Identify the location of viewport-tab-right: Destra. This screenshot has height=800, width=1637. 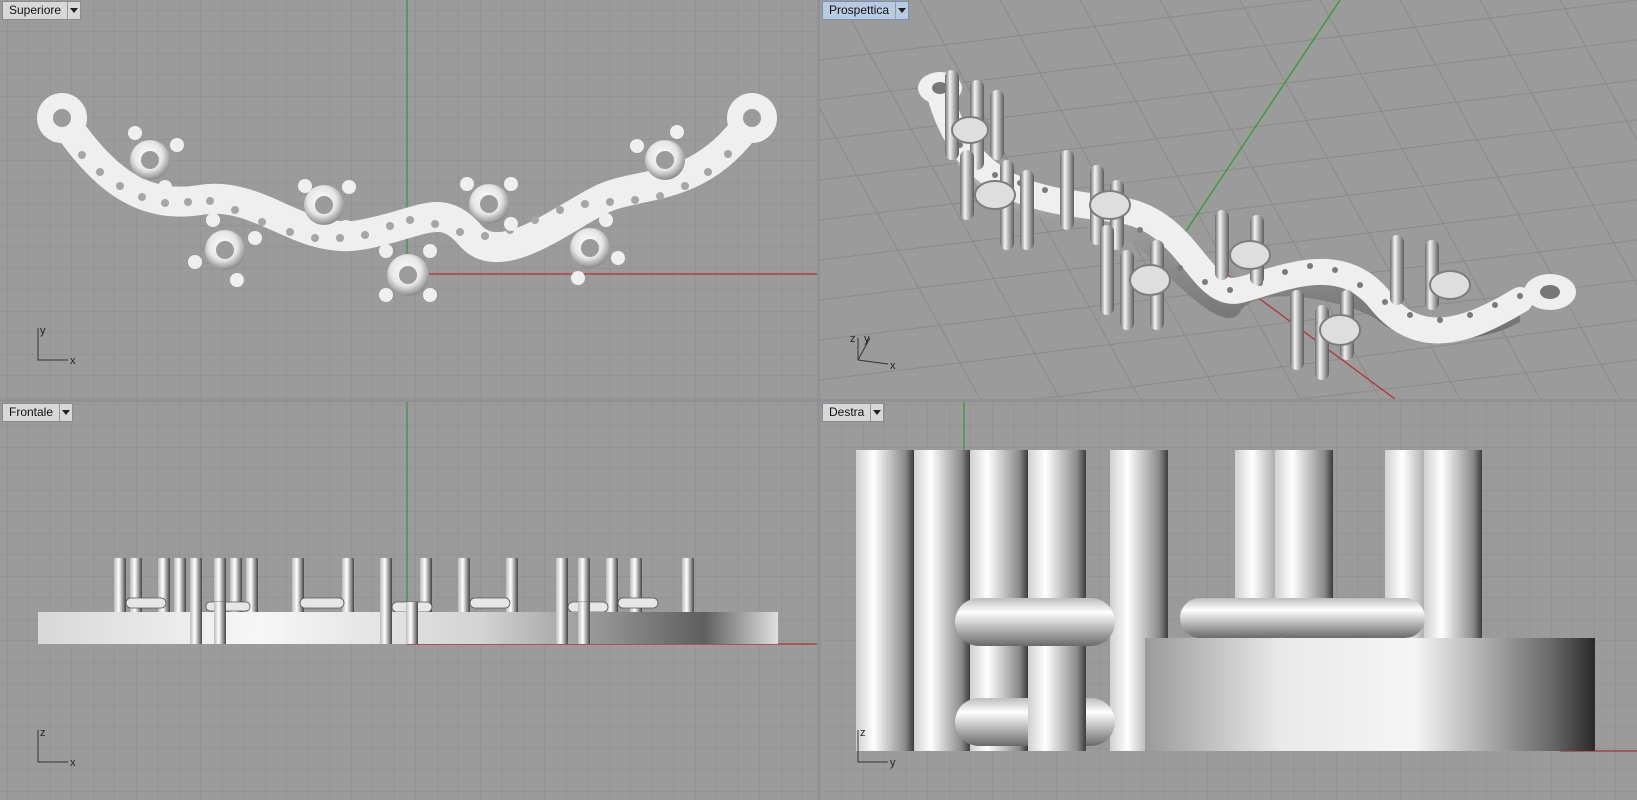
(853, 412).